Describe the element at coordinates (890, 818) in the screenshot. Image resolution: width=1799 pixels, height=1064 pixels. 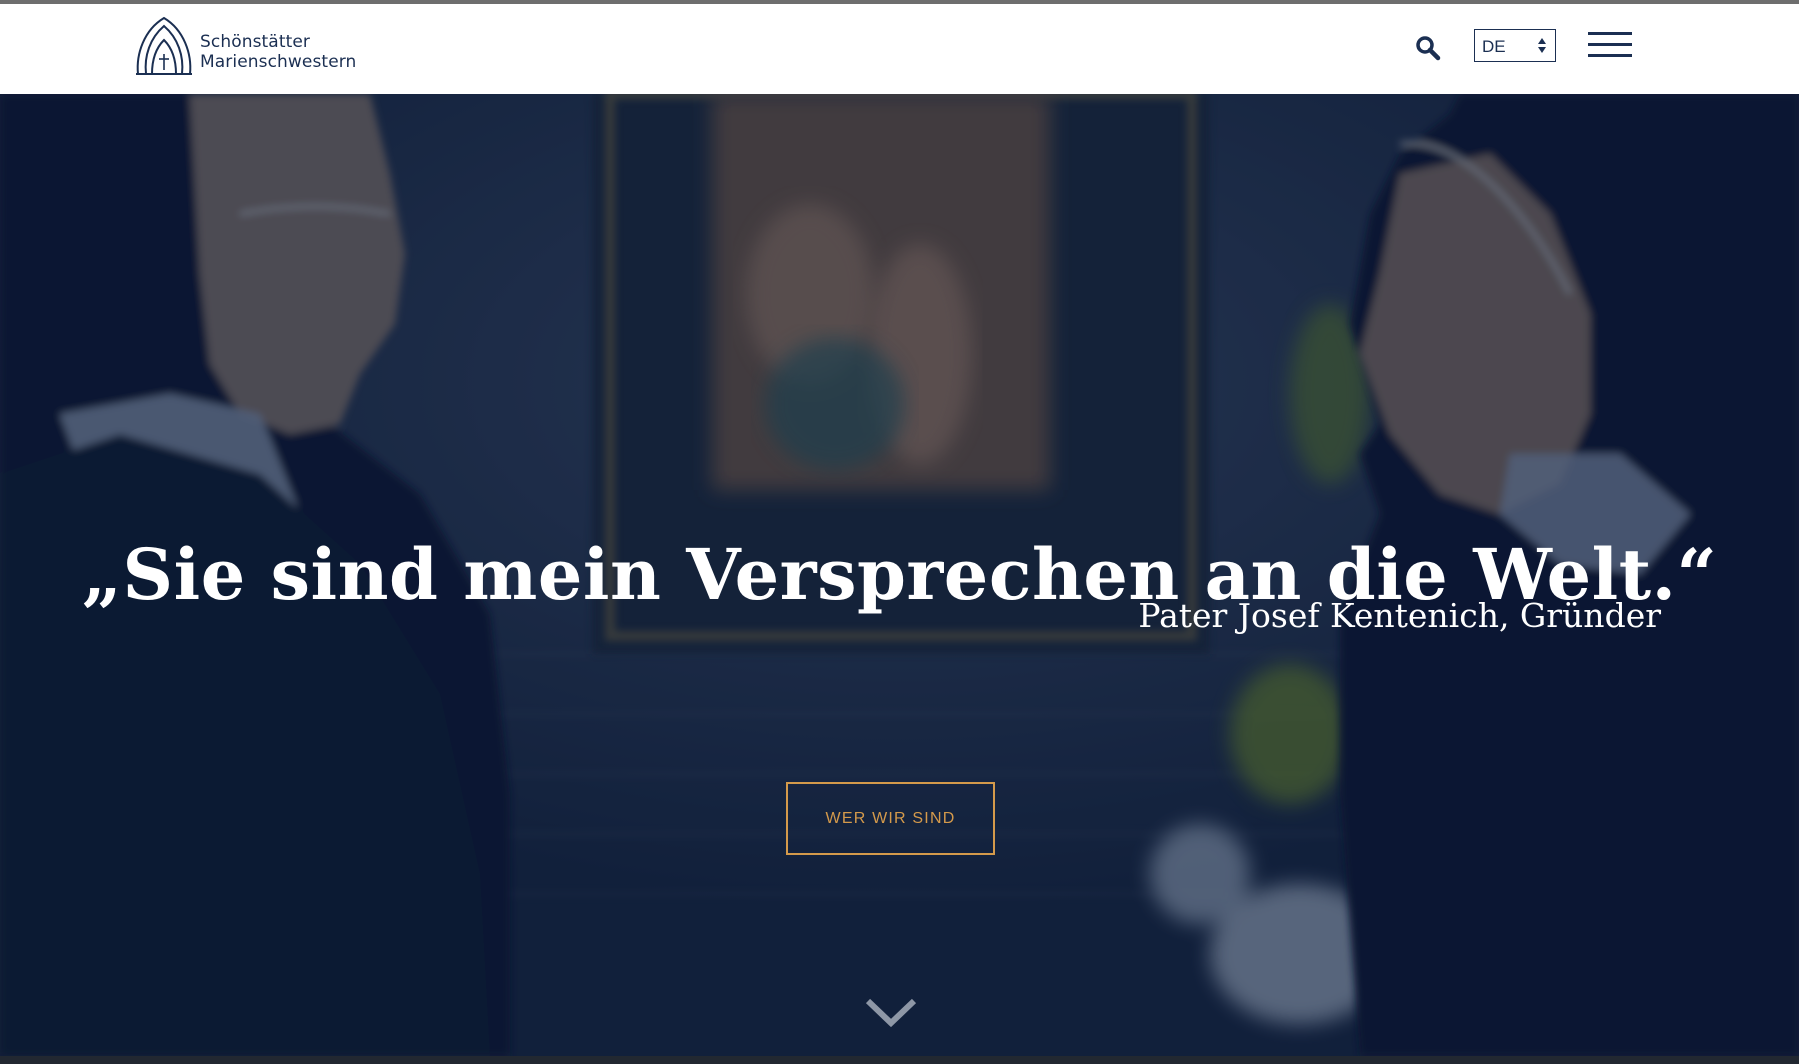
I see `who-we-are-button: WER WIR SIND` at that location.